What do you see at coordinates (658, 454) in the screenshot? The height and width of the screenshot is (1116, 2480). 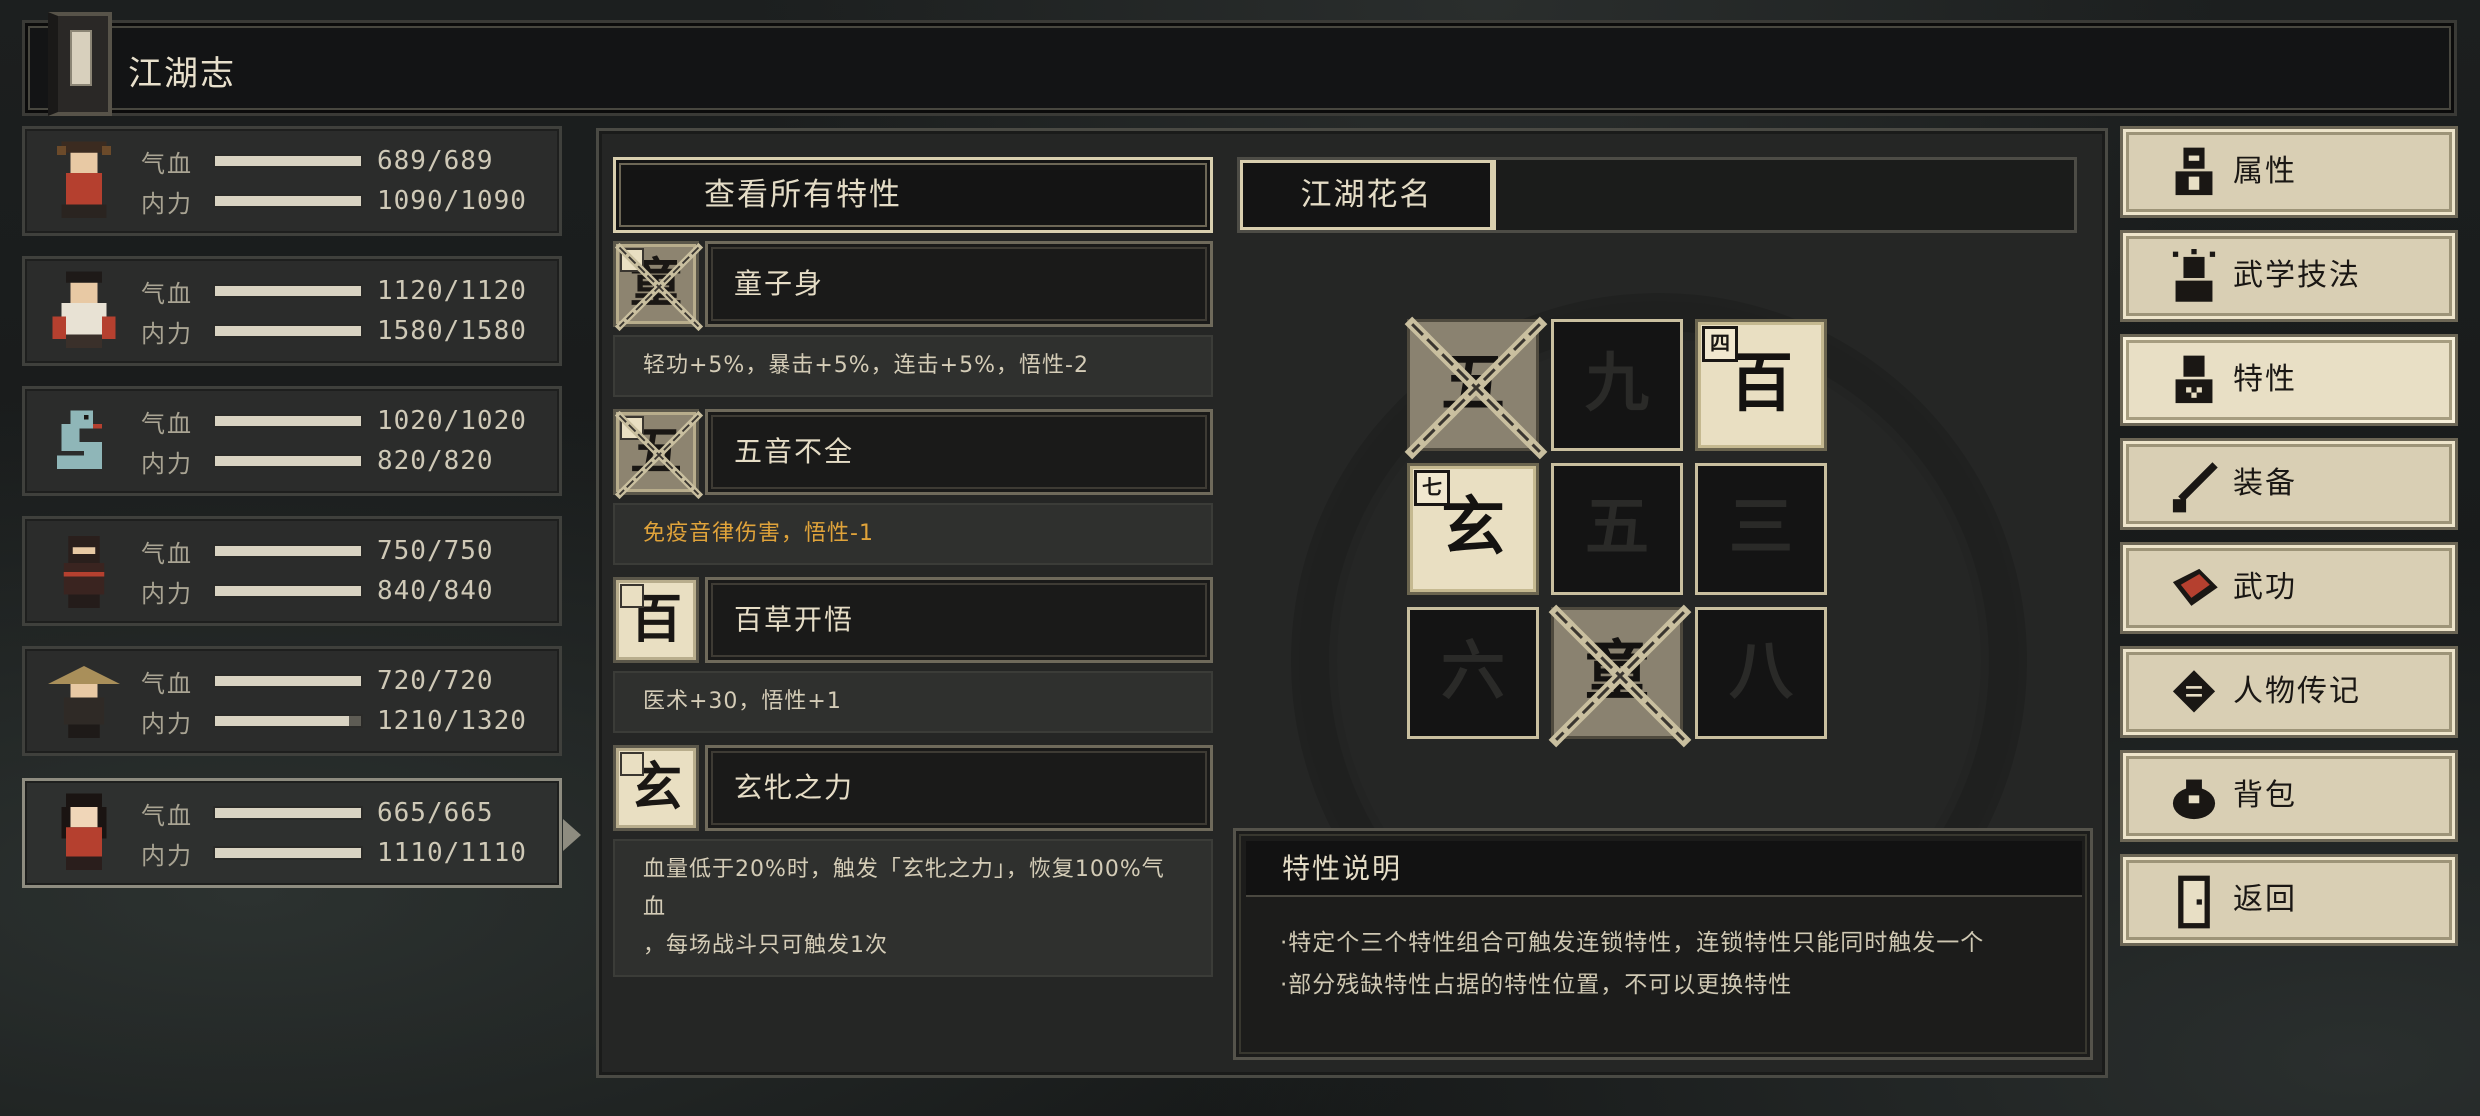 I see `trait-glyph-icon: 五` at bounding box center [658, 454].